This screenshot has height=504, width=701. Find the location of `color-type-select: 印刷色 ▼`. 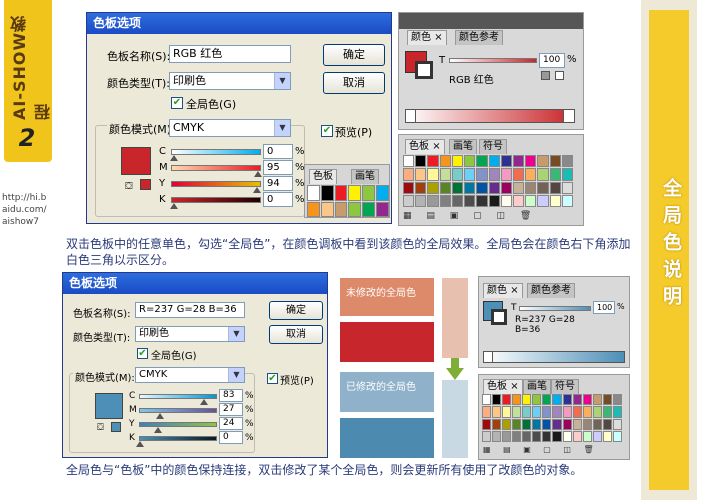

color-type-select: 印刷色 ▼ is located at coordinates (190, 334).